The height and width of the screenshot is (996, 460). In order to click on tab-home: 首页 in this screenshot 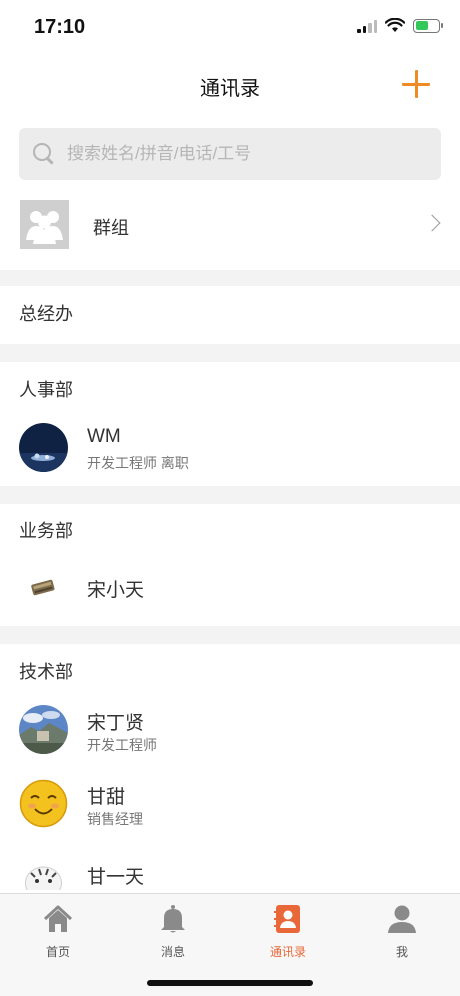, I will do `click(58, 932)`.